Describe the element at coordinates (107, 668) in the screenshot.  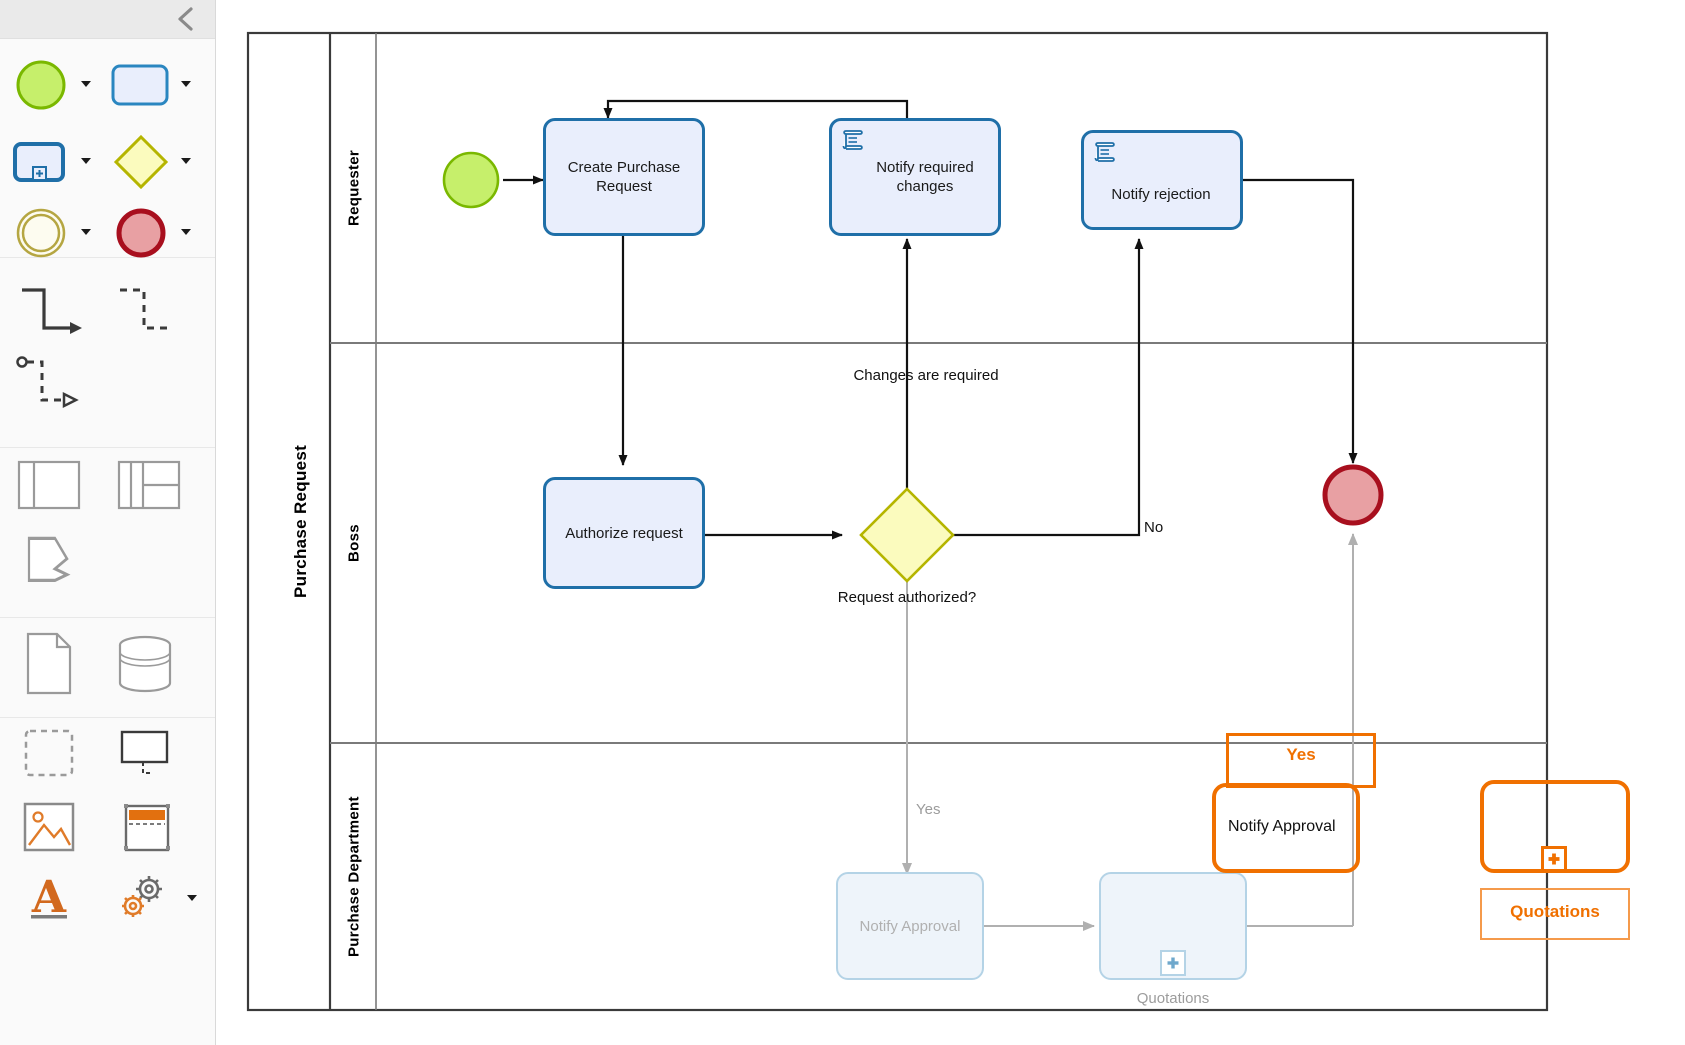
I see `palette-group-data` at that location.